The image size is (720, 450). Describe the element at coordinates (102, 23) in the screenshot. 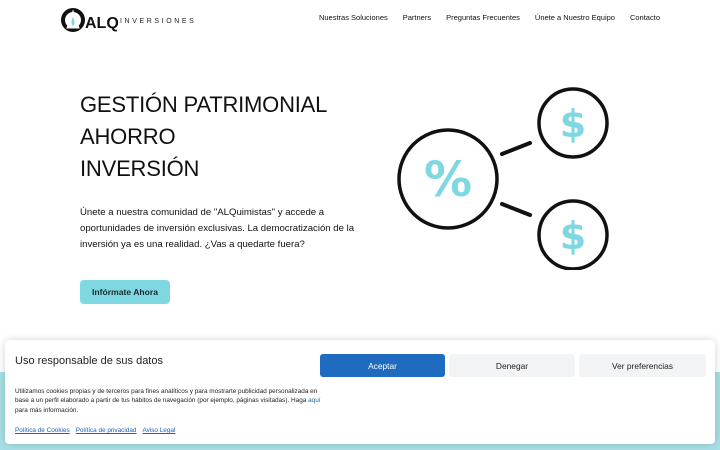

I see `logo-letters: ALQ` at that location.